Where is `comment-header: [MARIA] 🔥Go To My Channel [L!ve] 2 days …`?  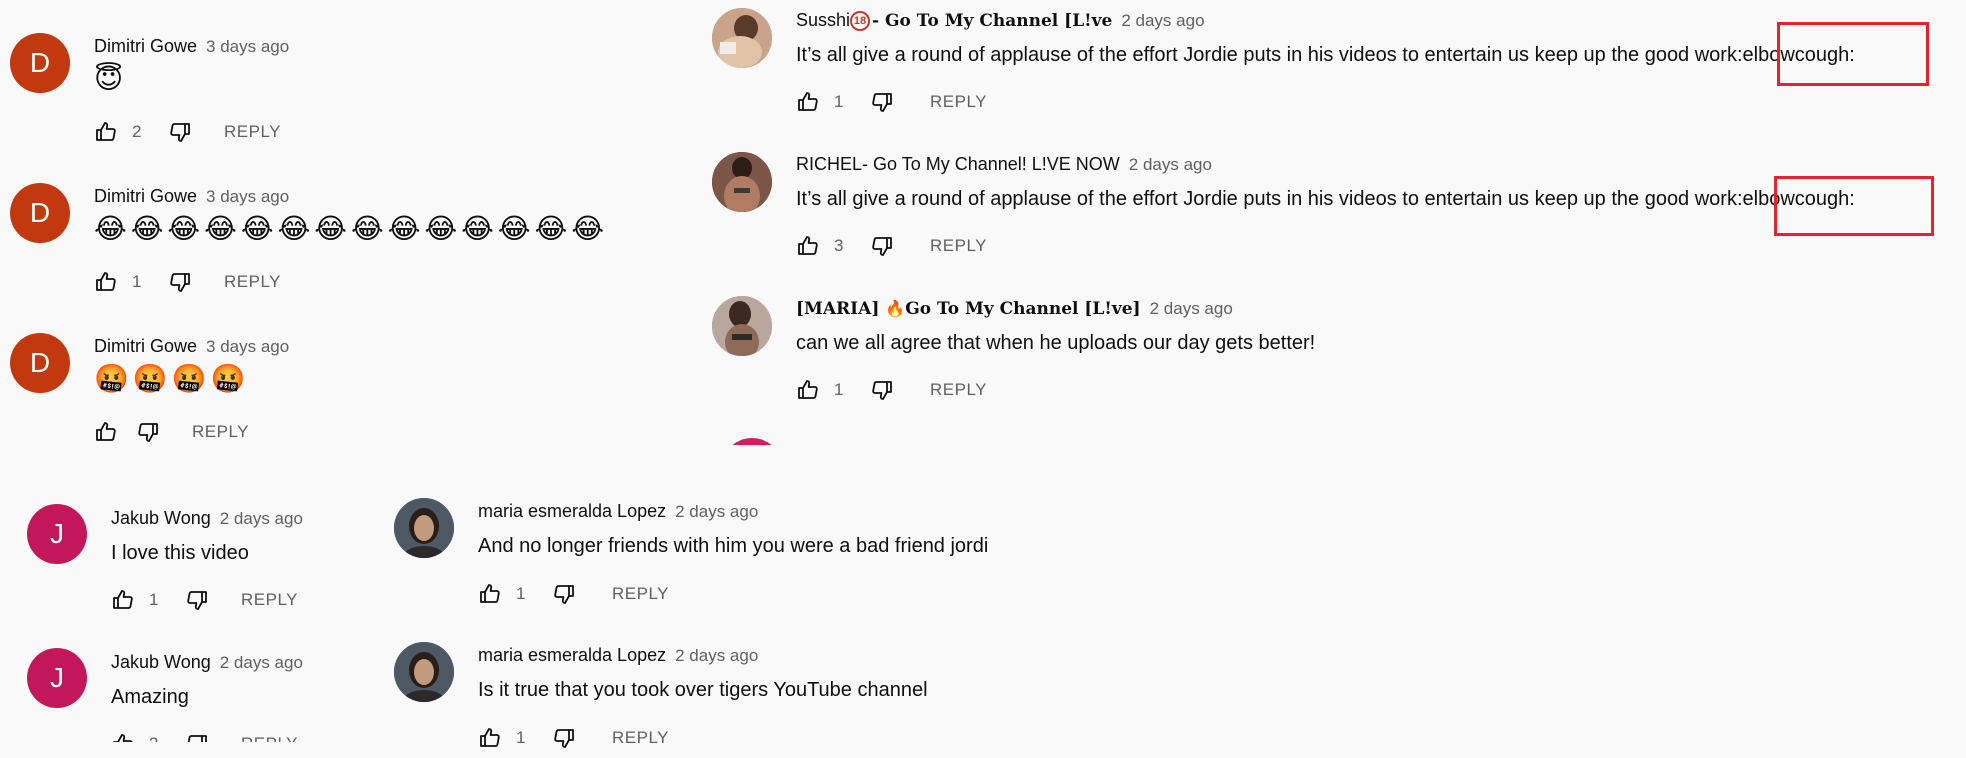 comment-header: [MARIA] 🔥Go To My Channel [L!ve] 2 days … is located at coordinates (1014, 308).